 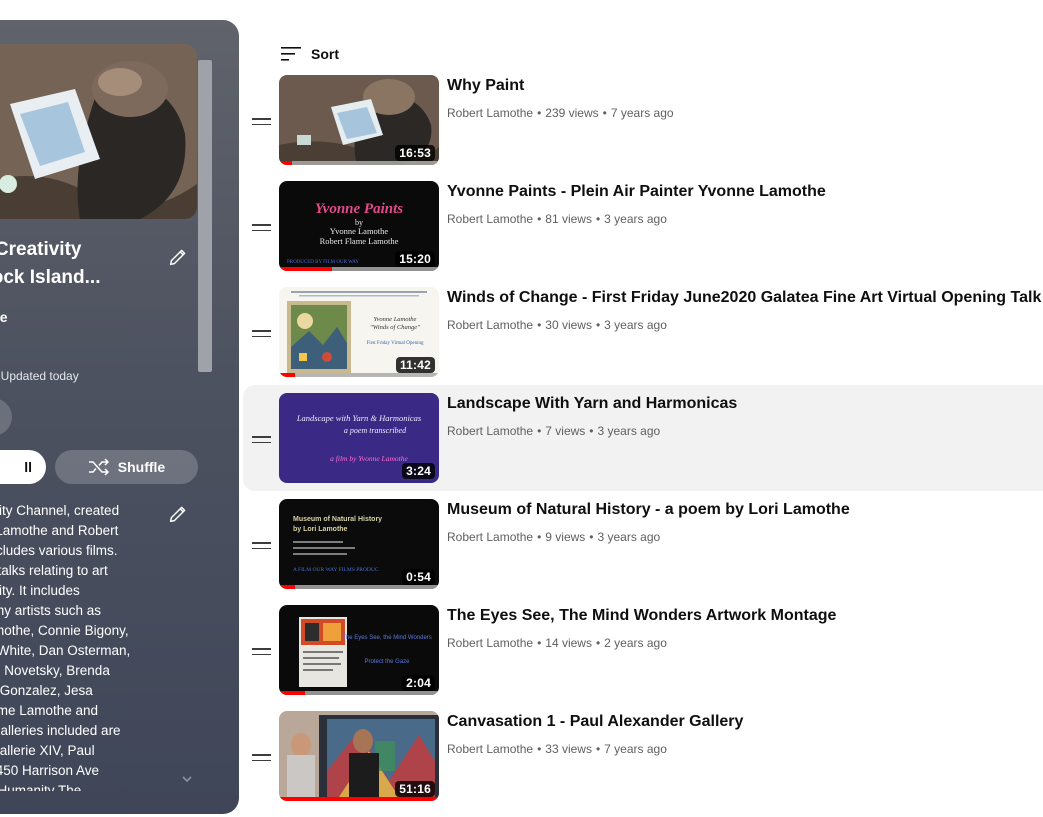 What do you see at coordinates (23, 467) in the screenshot?
I see `play-all-button: ll` at bounding box center [23, 467].